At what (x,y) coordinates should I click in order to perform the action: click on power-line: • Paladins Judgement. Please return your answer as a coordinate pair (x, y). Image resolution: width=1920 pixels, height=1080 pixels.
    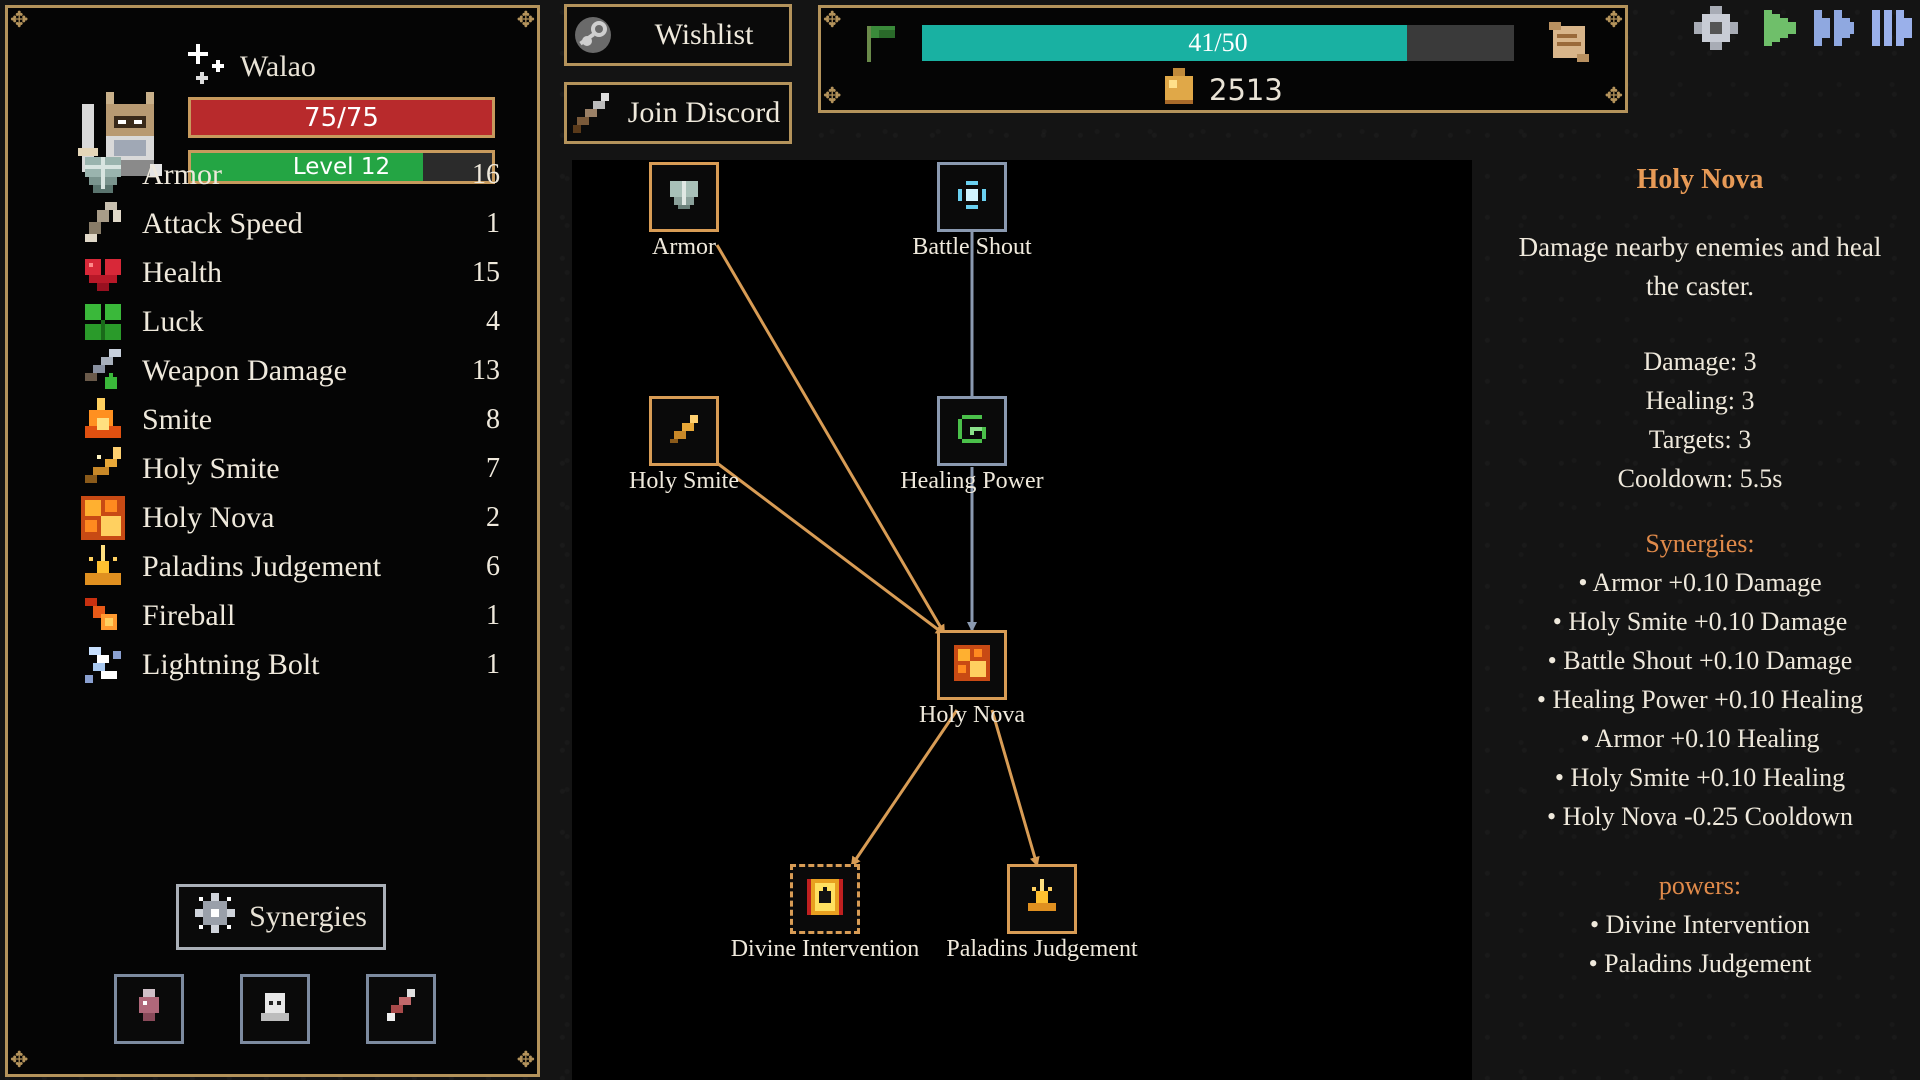
    Looking at the image, I should click on (1700, 963).